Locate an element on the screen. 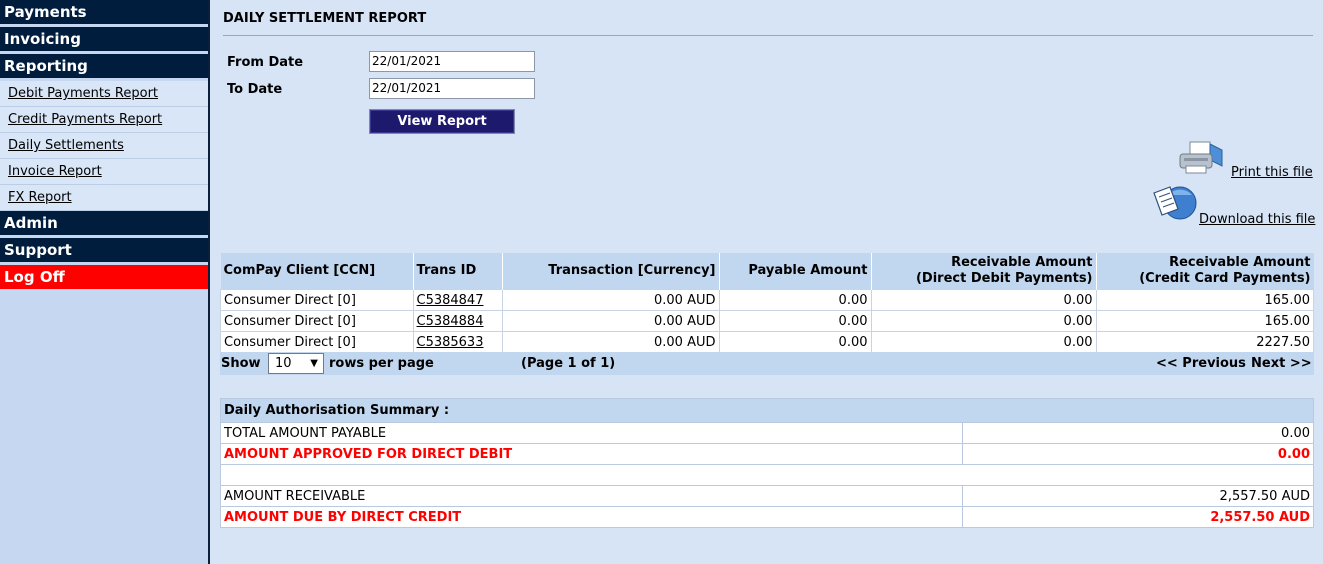  summary-row: AMOUNT RECEIVABLE 2,557.50 AUD is located at coordinates (767, 496).